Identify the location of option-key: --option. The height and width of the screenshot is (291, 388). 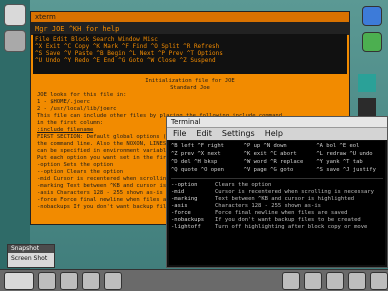
(184, 185).